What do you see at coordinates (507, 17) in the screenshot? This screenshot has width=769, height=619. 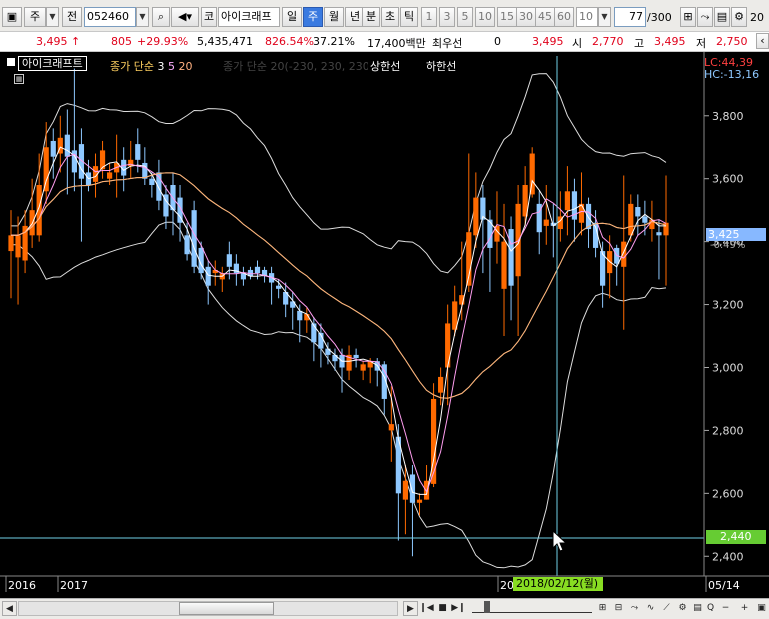 I see `interval-15: 15` at bounding box center [507, 17].